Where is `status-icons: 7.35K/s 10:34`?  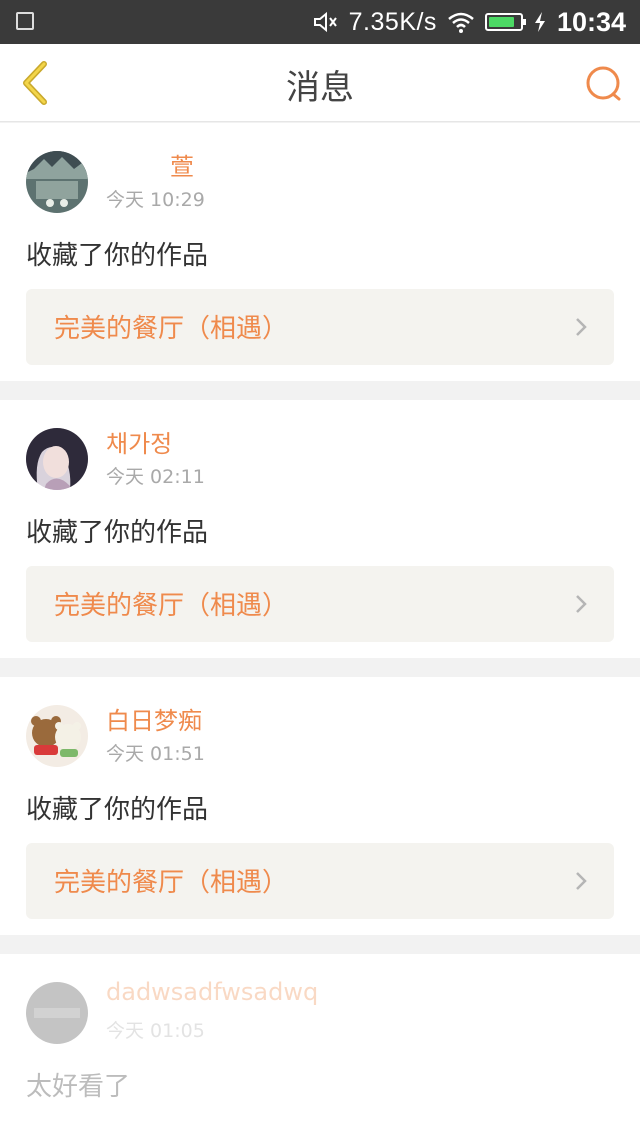 status-icons: 7.35K/s 10:34 is located at coordinates (469, 22).